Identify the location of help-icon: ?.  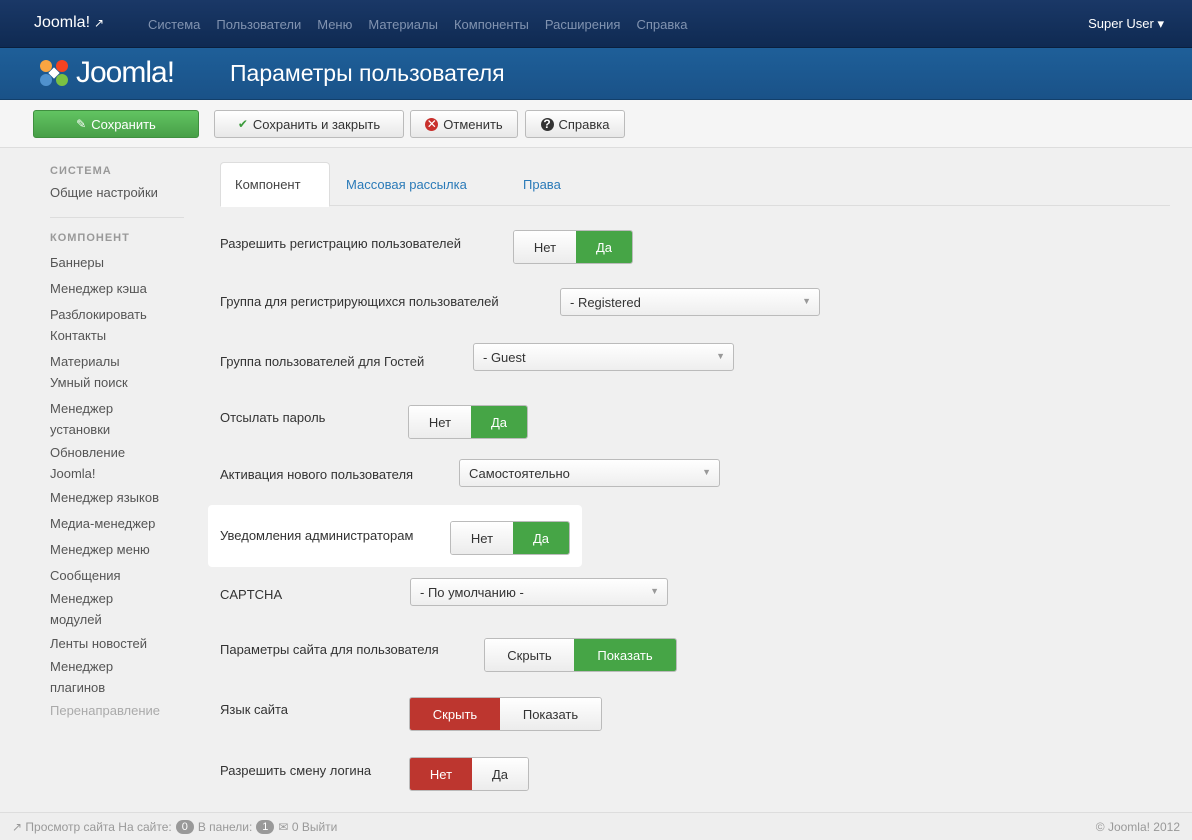
(547, 124).